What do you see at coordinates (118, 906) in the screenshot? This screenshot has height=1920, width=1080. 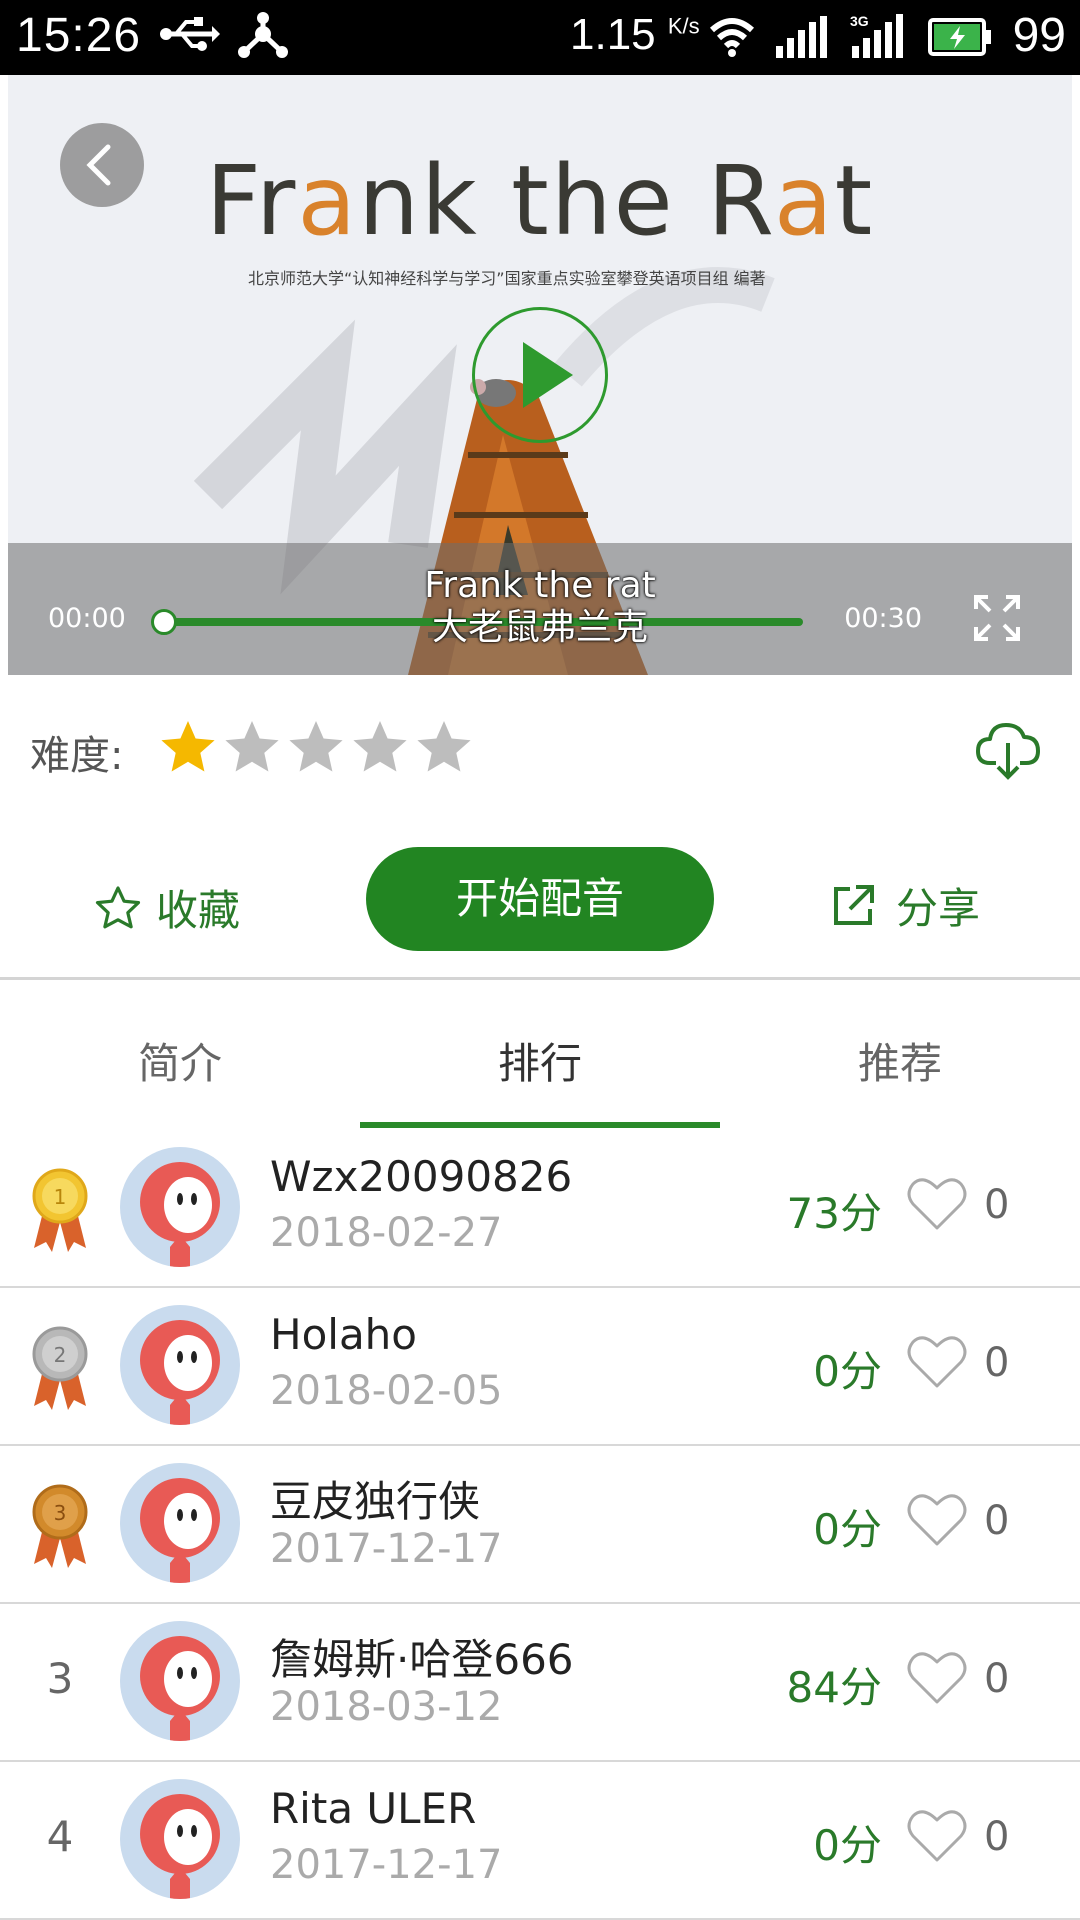 I see `star-outline-icon` at bounding box center [118, 906].